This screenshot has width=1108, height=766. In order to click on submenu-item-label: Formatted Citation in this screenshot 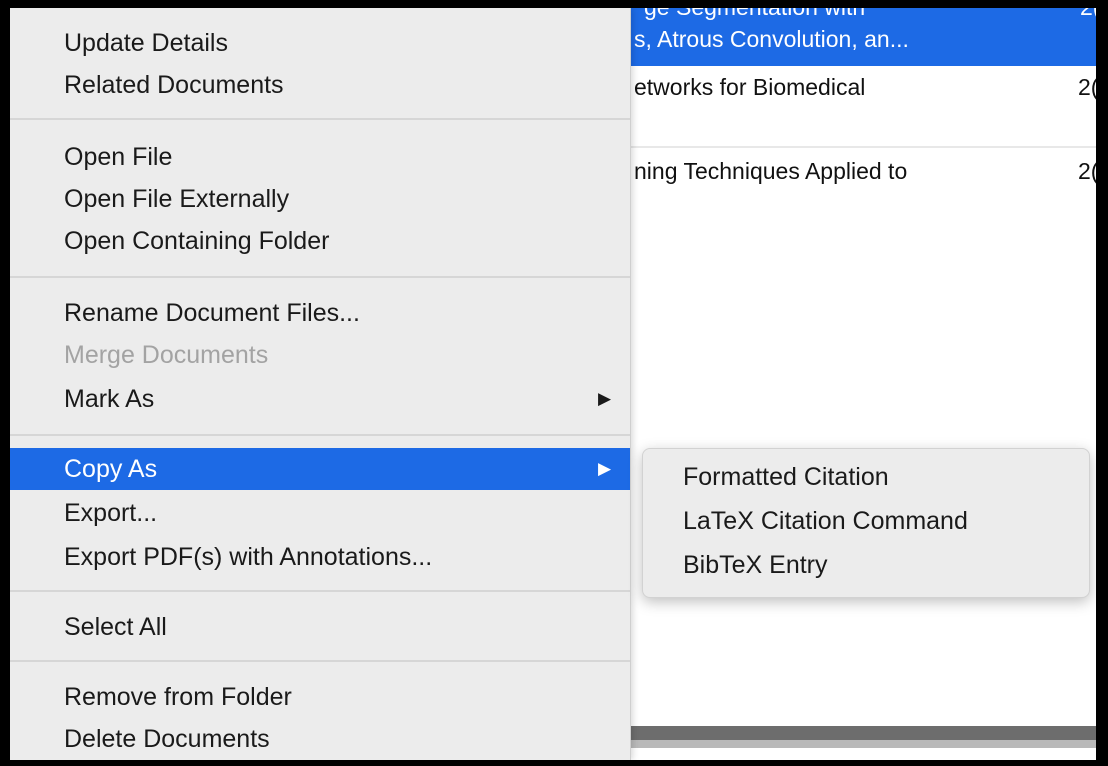, I will do `click(786, 477)`.